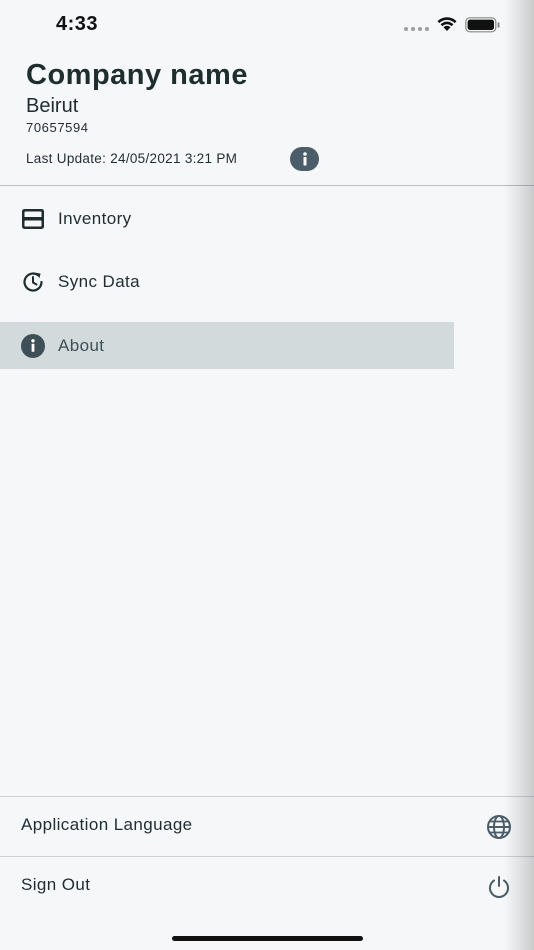 The image size is (534, 950). I want to click on company-phone: 70657594, so click(57, 127).